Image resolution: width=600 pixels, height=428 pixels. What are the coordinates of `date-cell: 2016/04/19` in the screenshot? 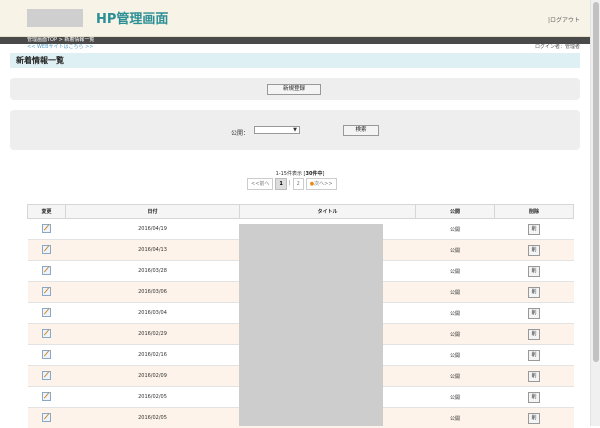 It's located at (153, 229).